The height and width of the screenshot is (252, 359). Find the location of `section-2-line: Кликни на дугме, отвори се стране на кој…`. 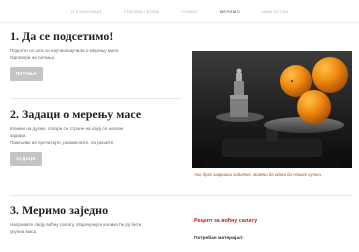

section-2-line: Кликни на дугме, отвори се стране на кој… is located at coordinates (67, 128).